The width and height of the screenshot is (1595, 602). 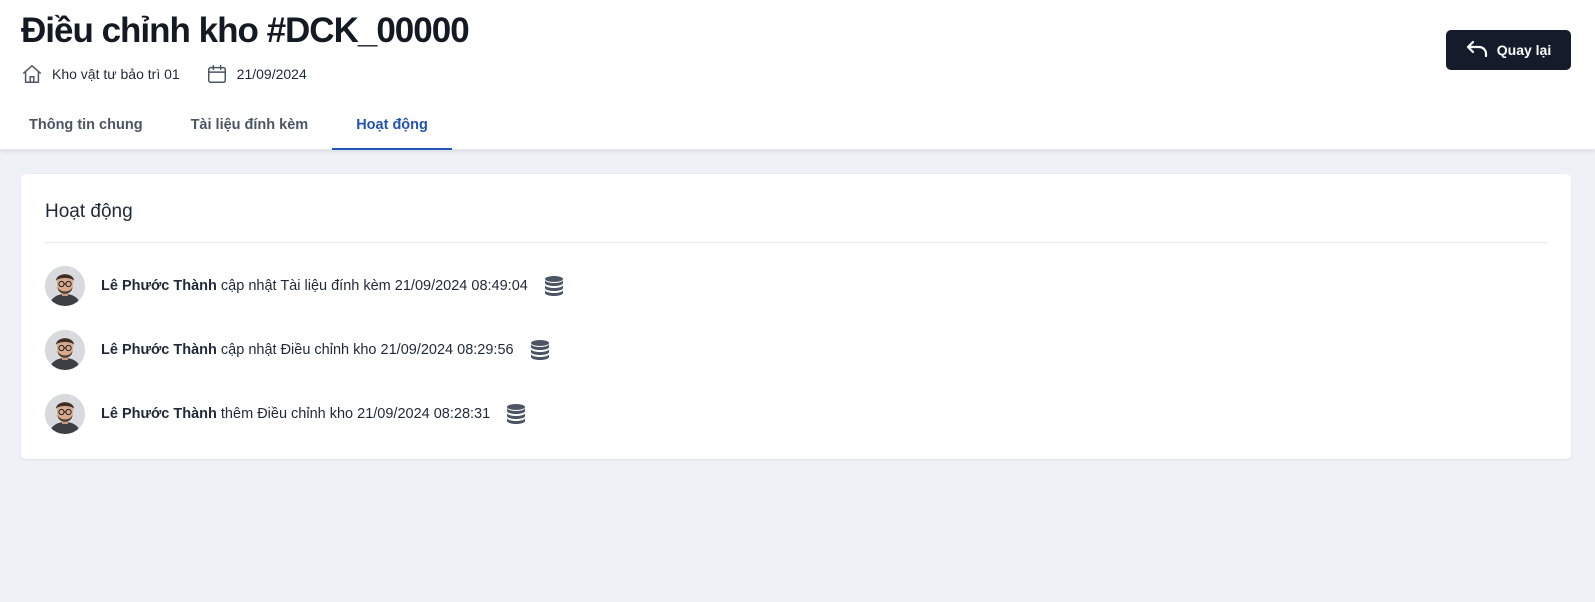 I want to click on activity-card-title: Hoạt động, so click(x=89, y=211).